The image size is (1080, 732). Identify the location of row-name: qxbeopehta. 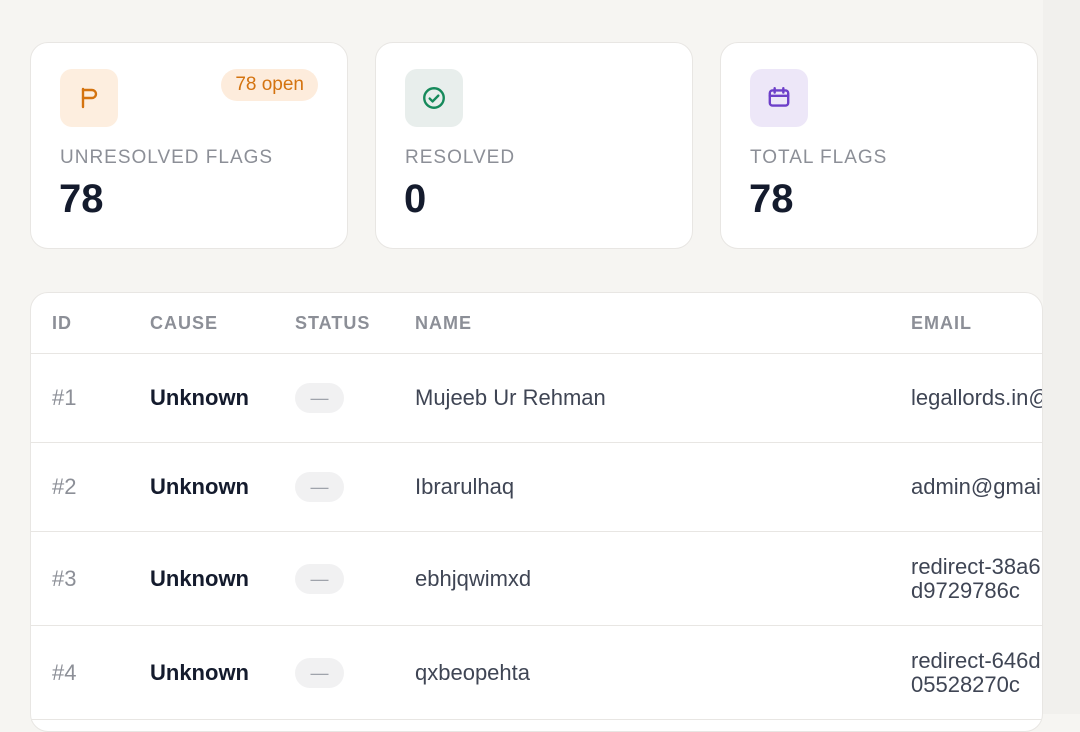
(663, 672).